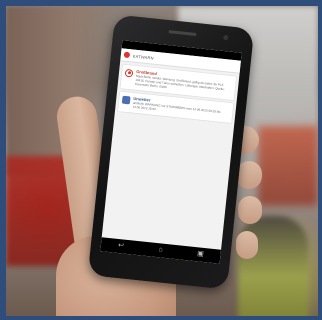 The height and width of the screenshot is (320, 322). I want to click on android-nav-bar: ↩ ⌂ ▣, so click(161, 250).